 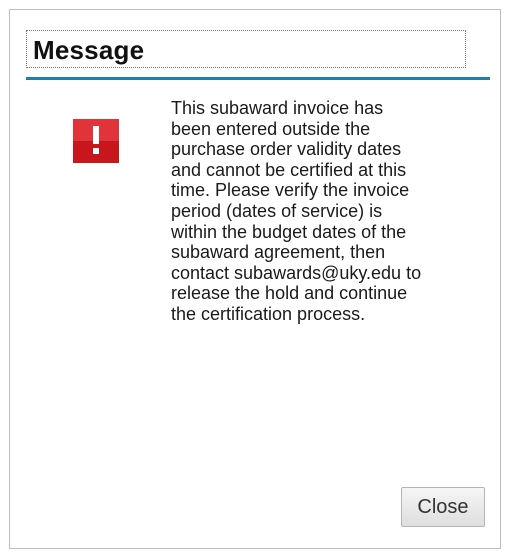 What do you see at coordinates (258, 78) in the screenshot?
I see `title-divider` at bounding box center [258, 78].